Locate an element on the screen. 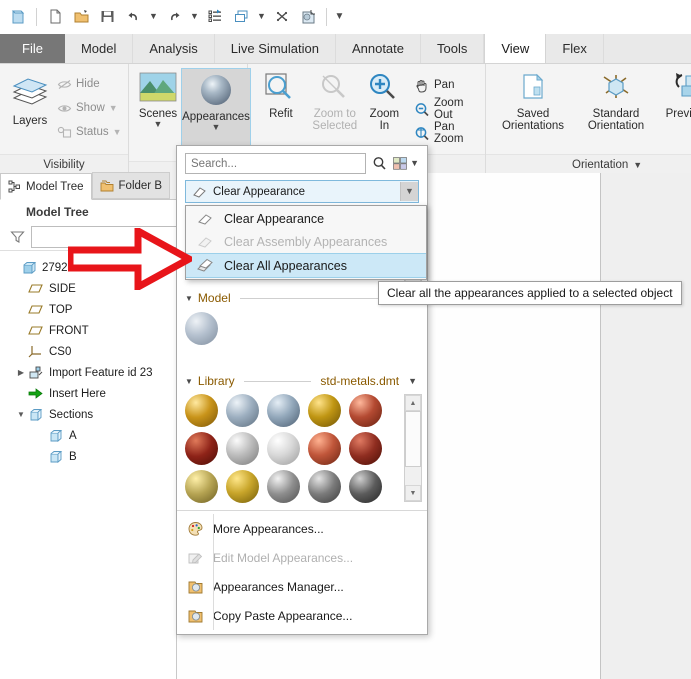 The image size is (691, 679). nav-tab-model-tree: Model Tree is located at coordinates (46, 186).